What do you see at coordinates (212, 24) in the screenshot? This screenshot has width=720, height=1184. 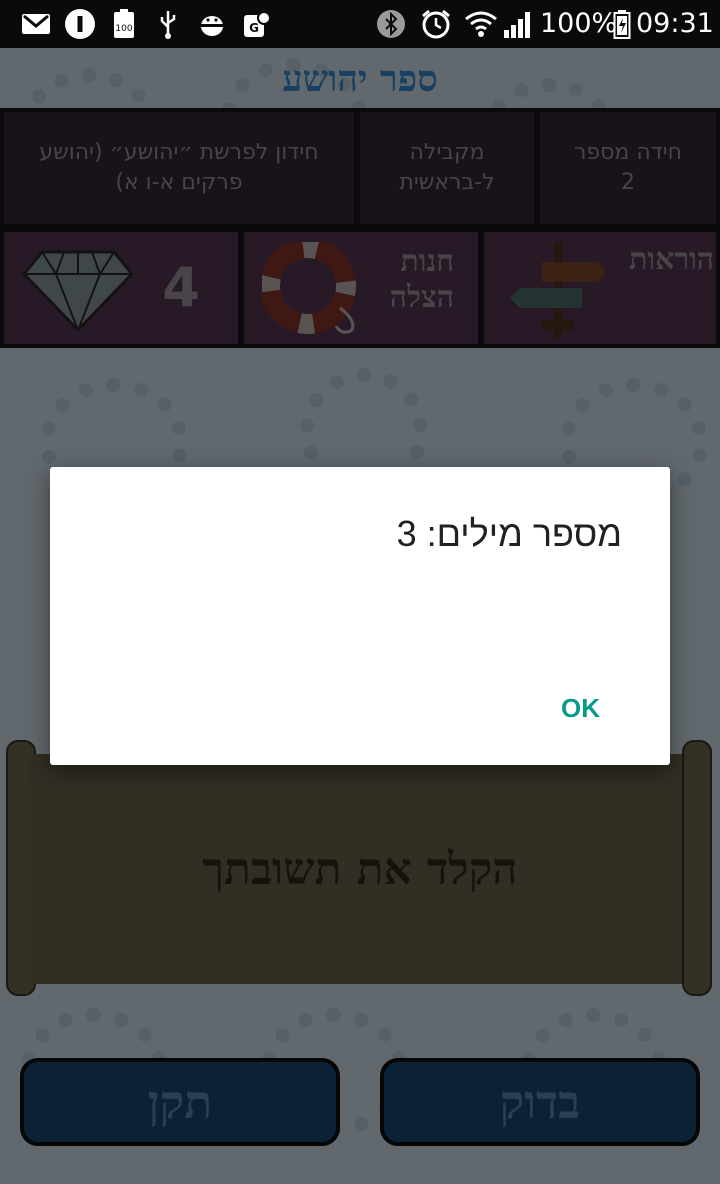 I see `android-debug-icon` at bounding box center [212, 24].